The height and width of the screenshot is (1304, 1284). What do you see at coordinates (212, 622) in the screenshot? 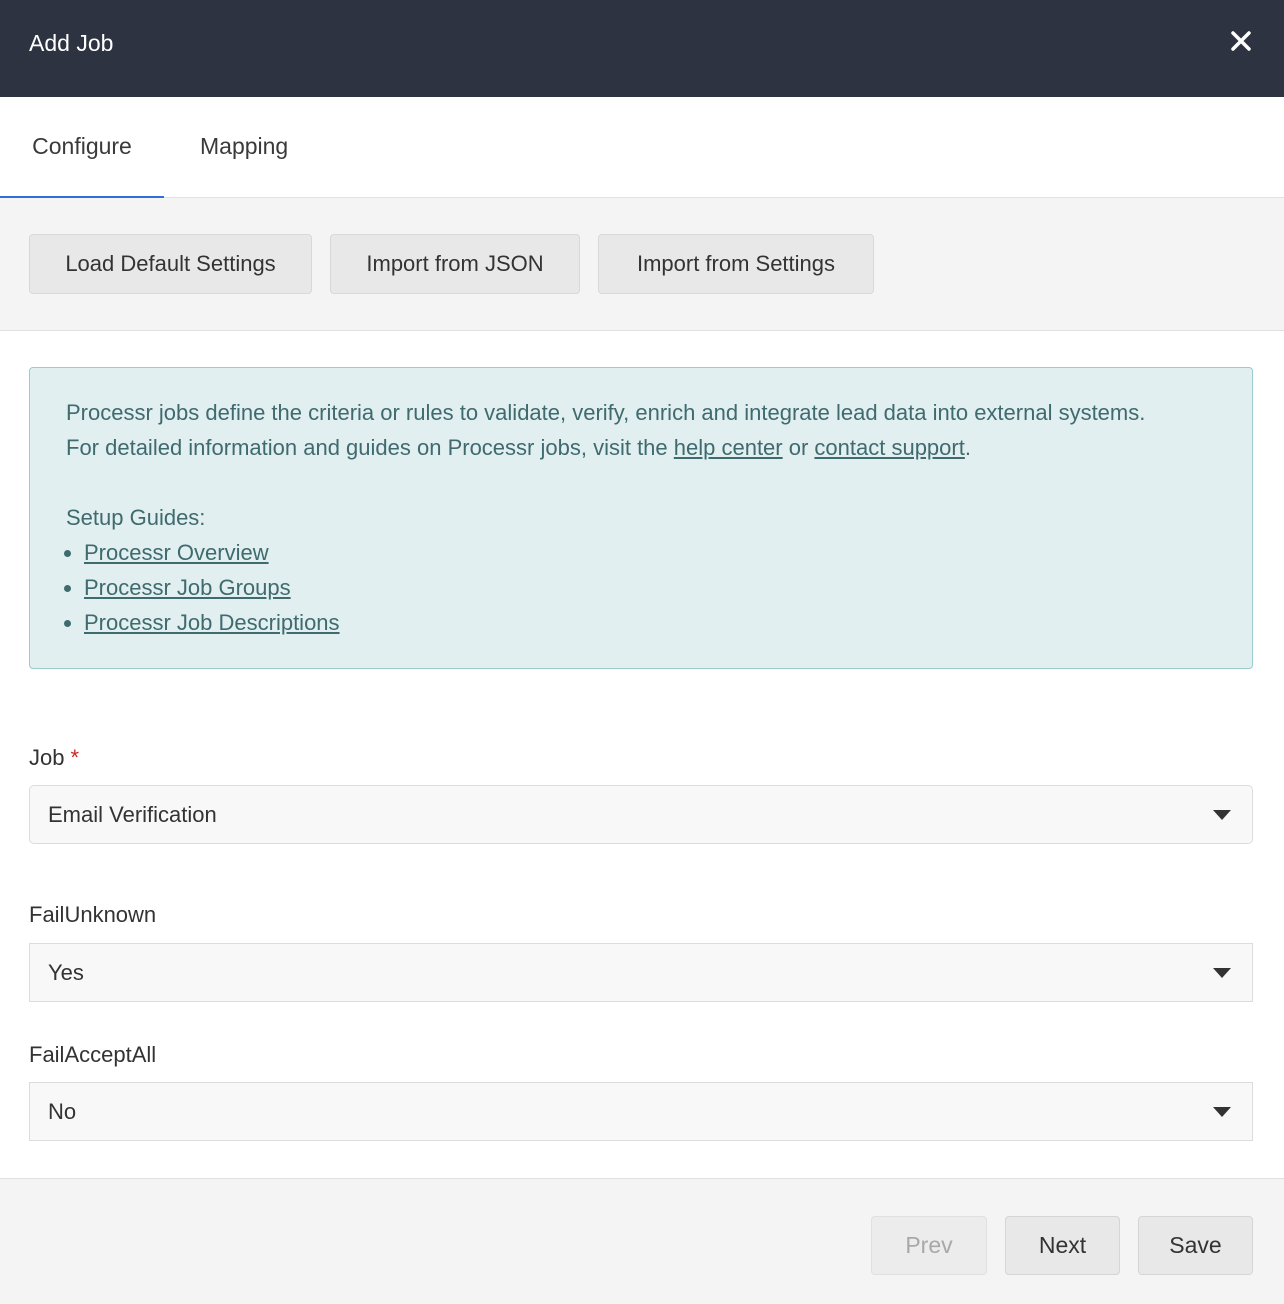
I see `processr-job-descriptions-link: Processr Job Descriptions` at bounding box center [212, 622].